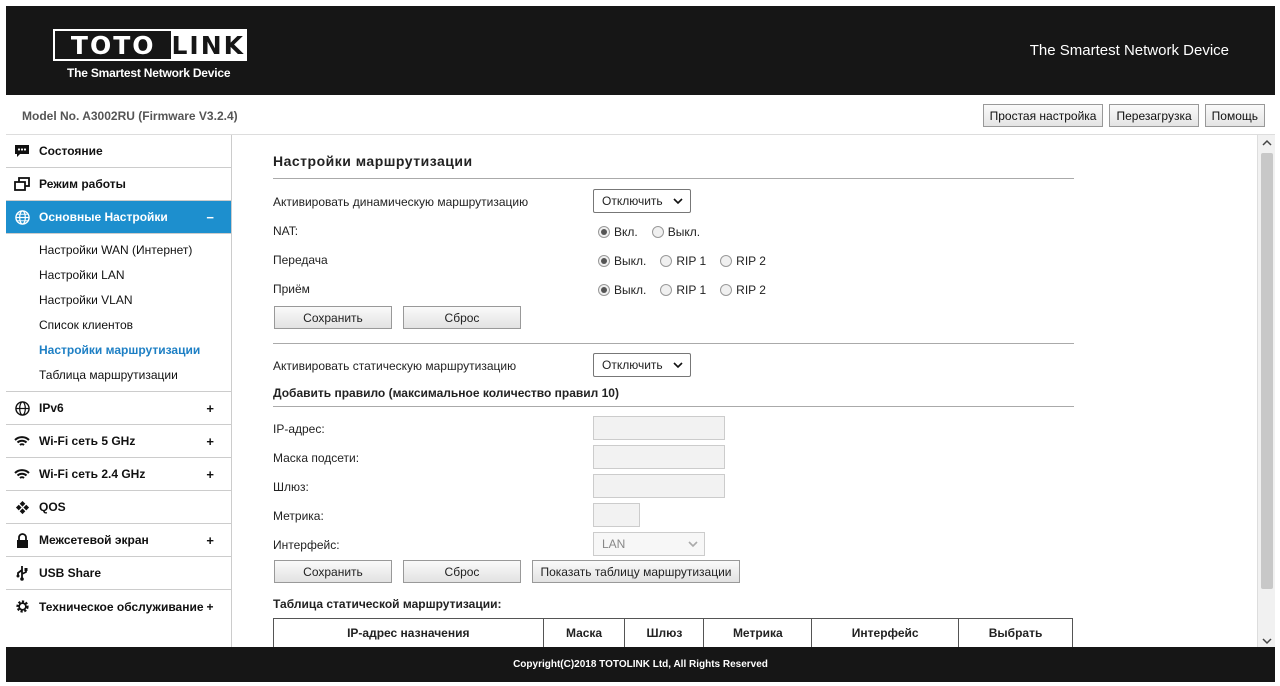 The width and height of the screenshot is (1280, 686). I want to click on col-mask: Маска, so click(584, 632).